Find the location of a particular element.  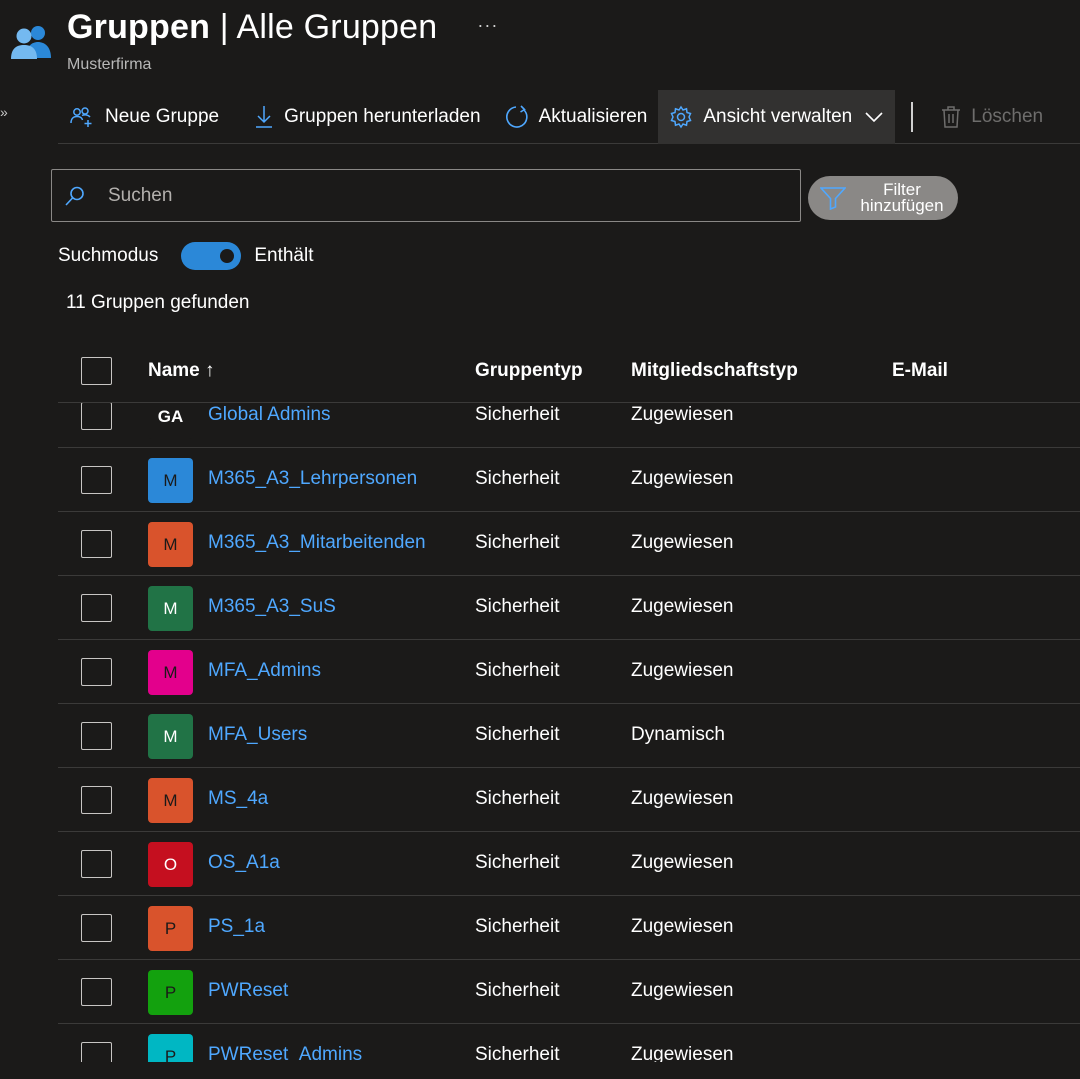

table-row: P PS_1a Sicherheit Zugewiesen is located at coordinates (569, 928).